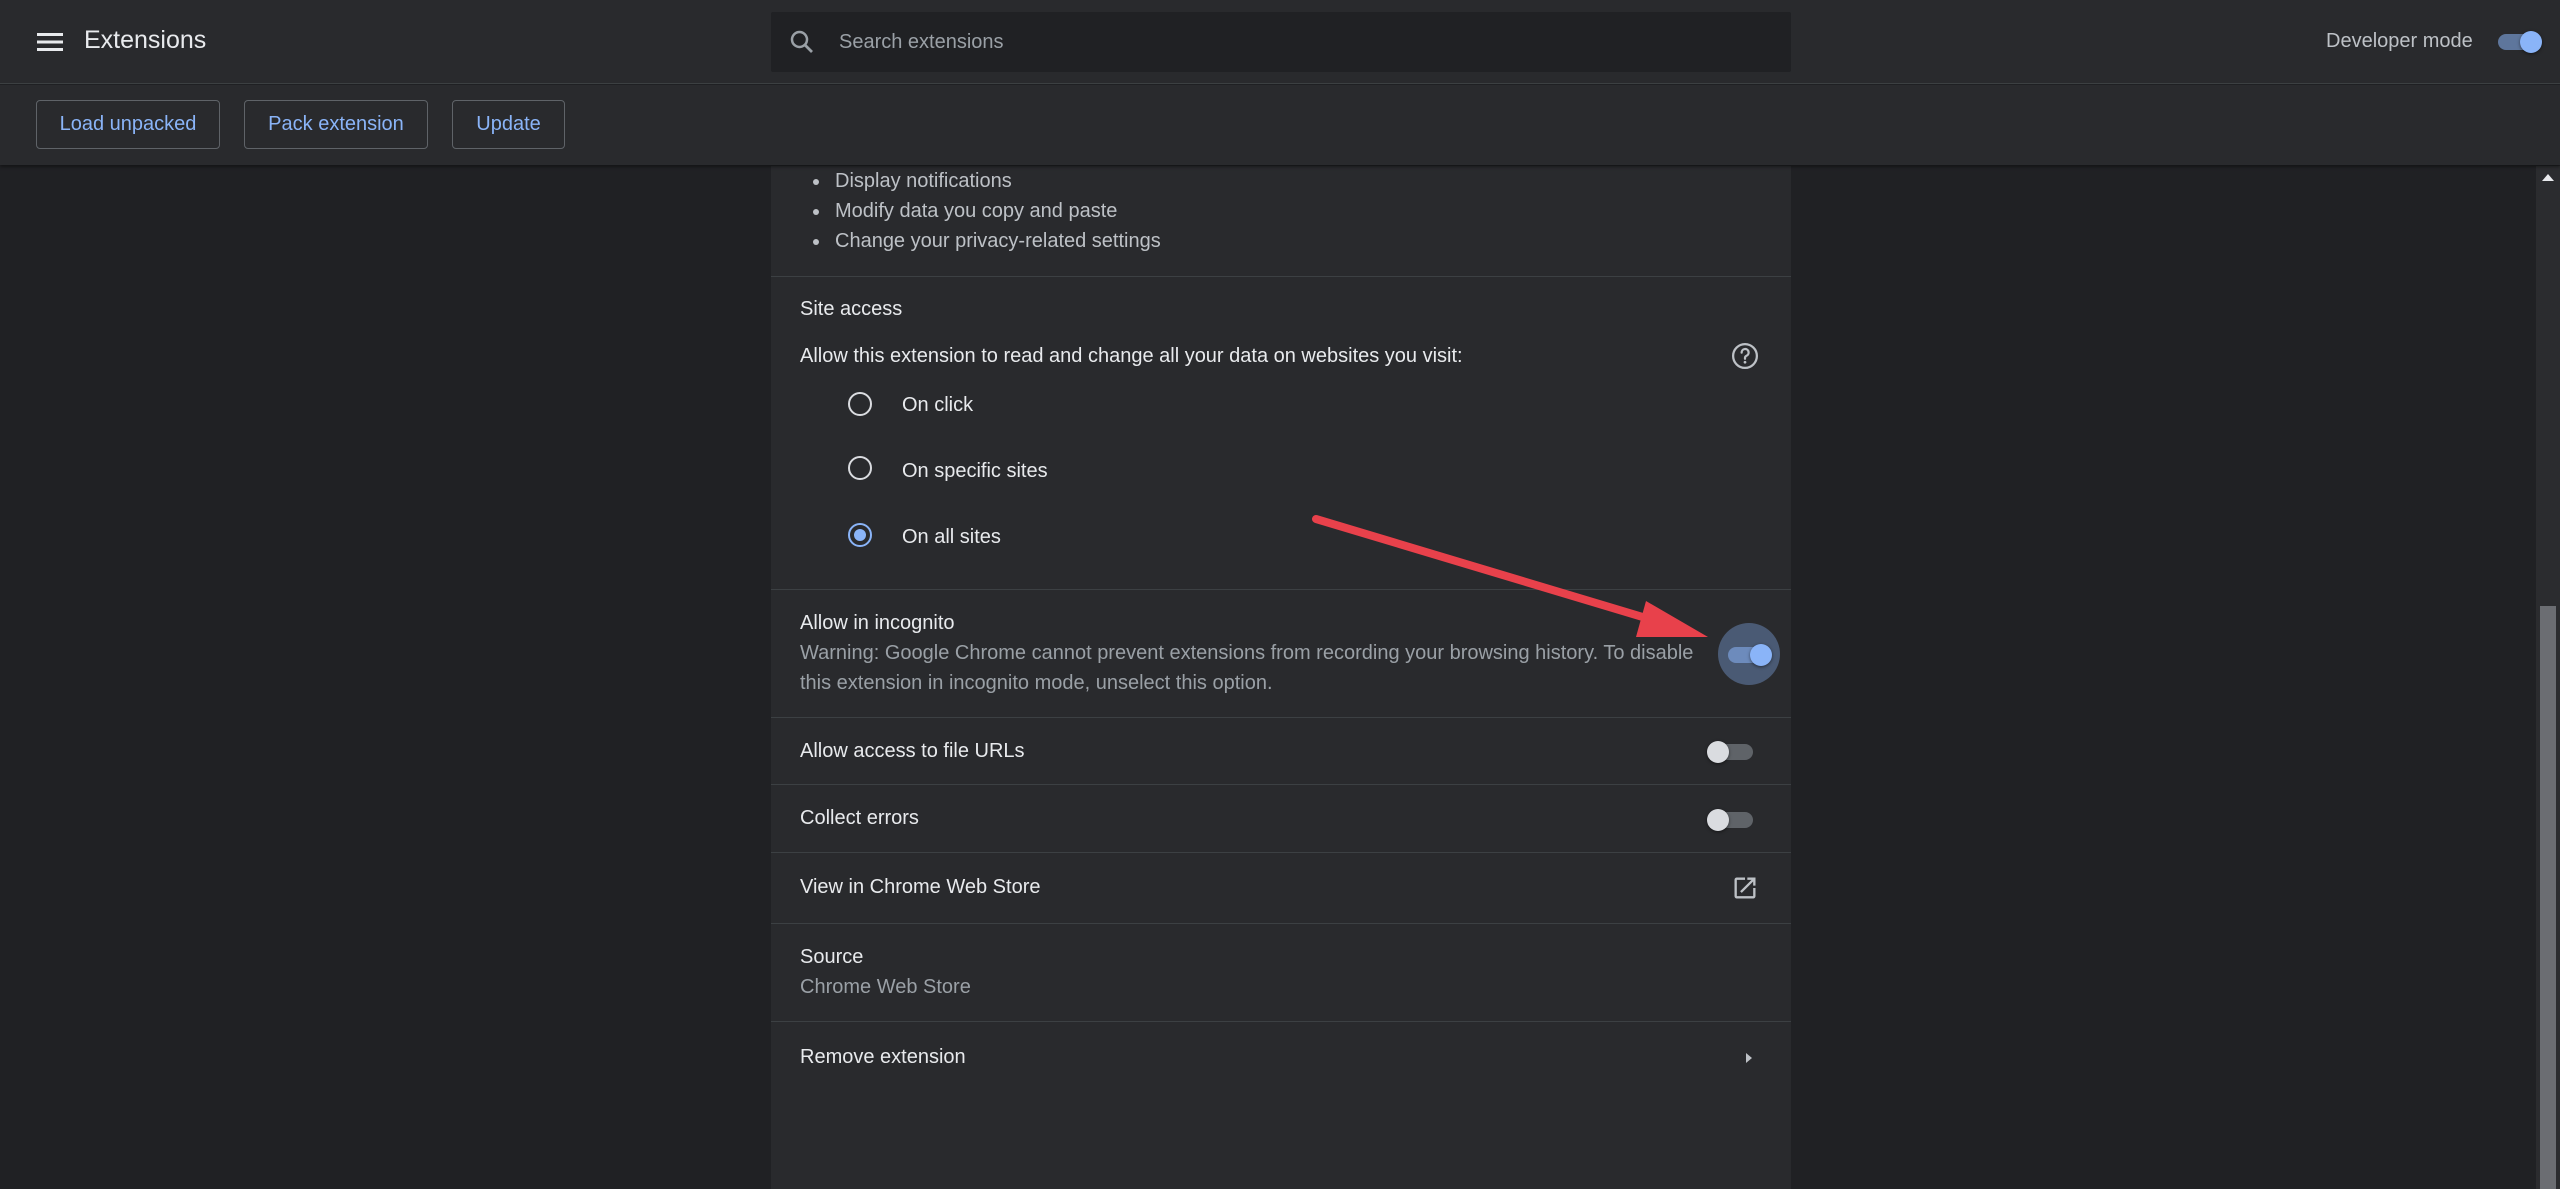 The width and height of the screenshot is (2560, 1189). Describe the element at coordinates (1732, 819) in the screenshot. I see `collect-errors-toggle` at that location.